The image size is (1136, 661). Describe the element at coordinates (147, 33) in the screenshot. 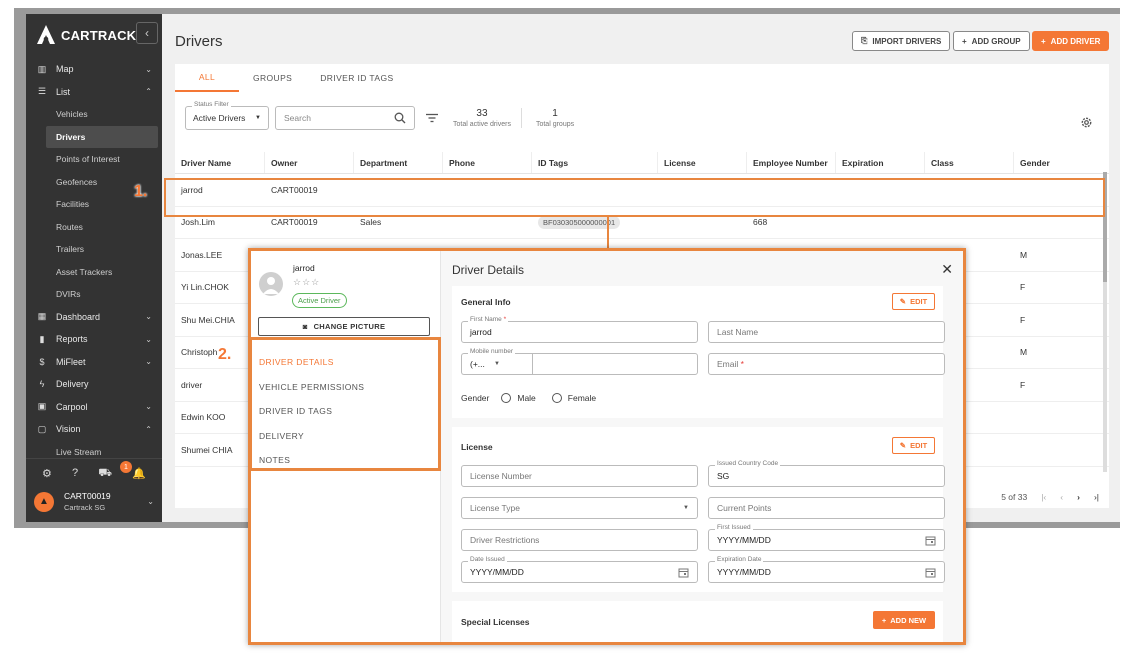

I see `collapse-sidebar-button: ‹` at that location.